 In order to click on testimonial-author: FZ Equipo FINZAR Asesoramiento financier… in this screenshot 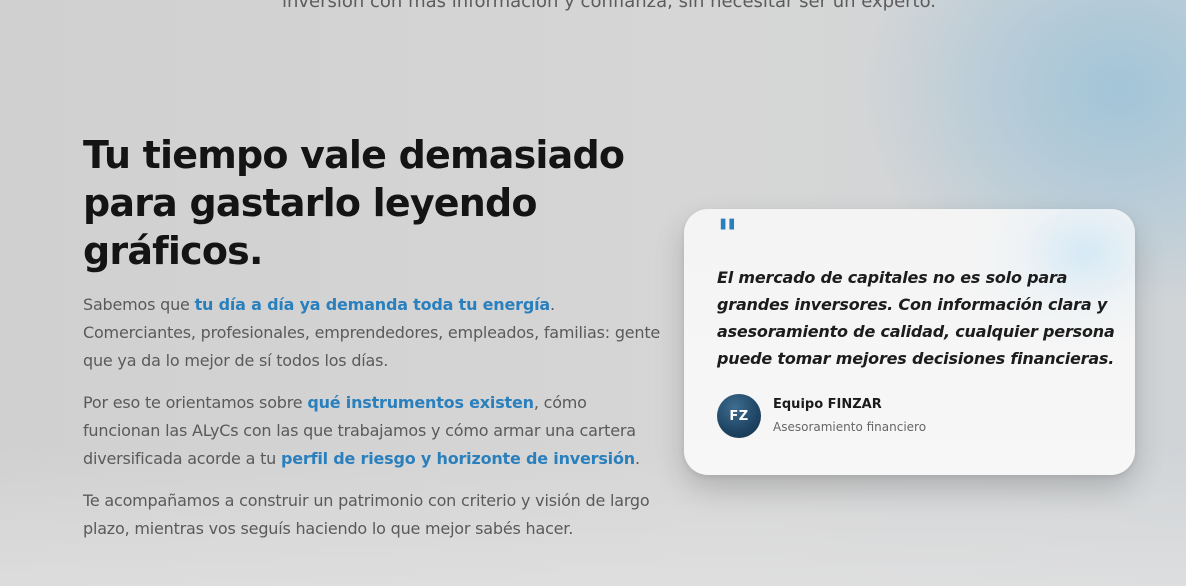, I will do `click(821, 416)`.